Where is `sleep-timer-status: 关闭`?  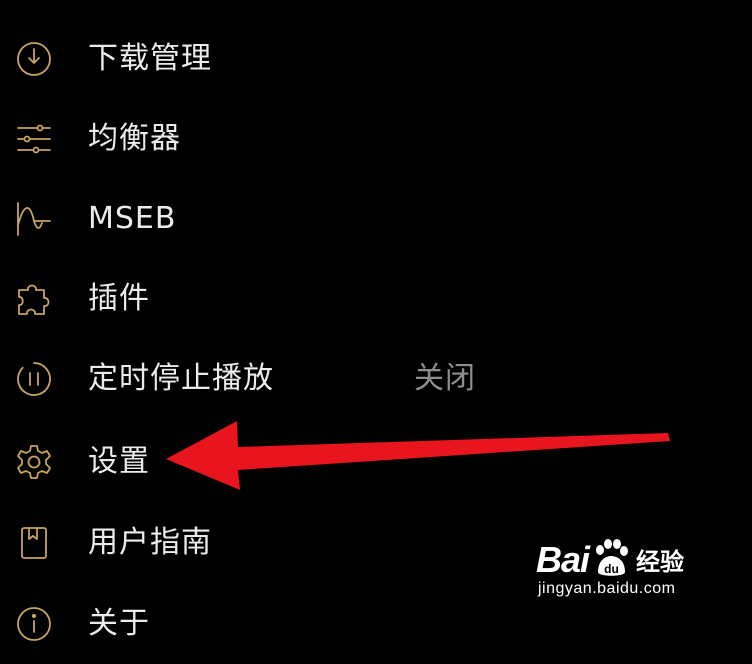
sleep-timer-status: 关闭 is located at coordinates (445, 378).